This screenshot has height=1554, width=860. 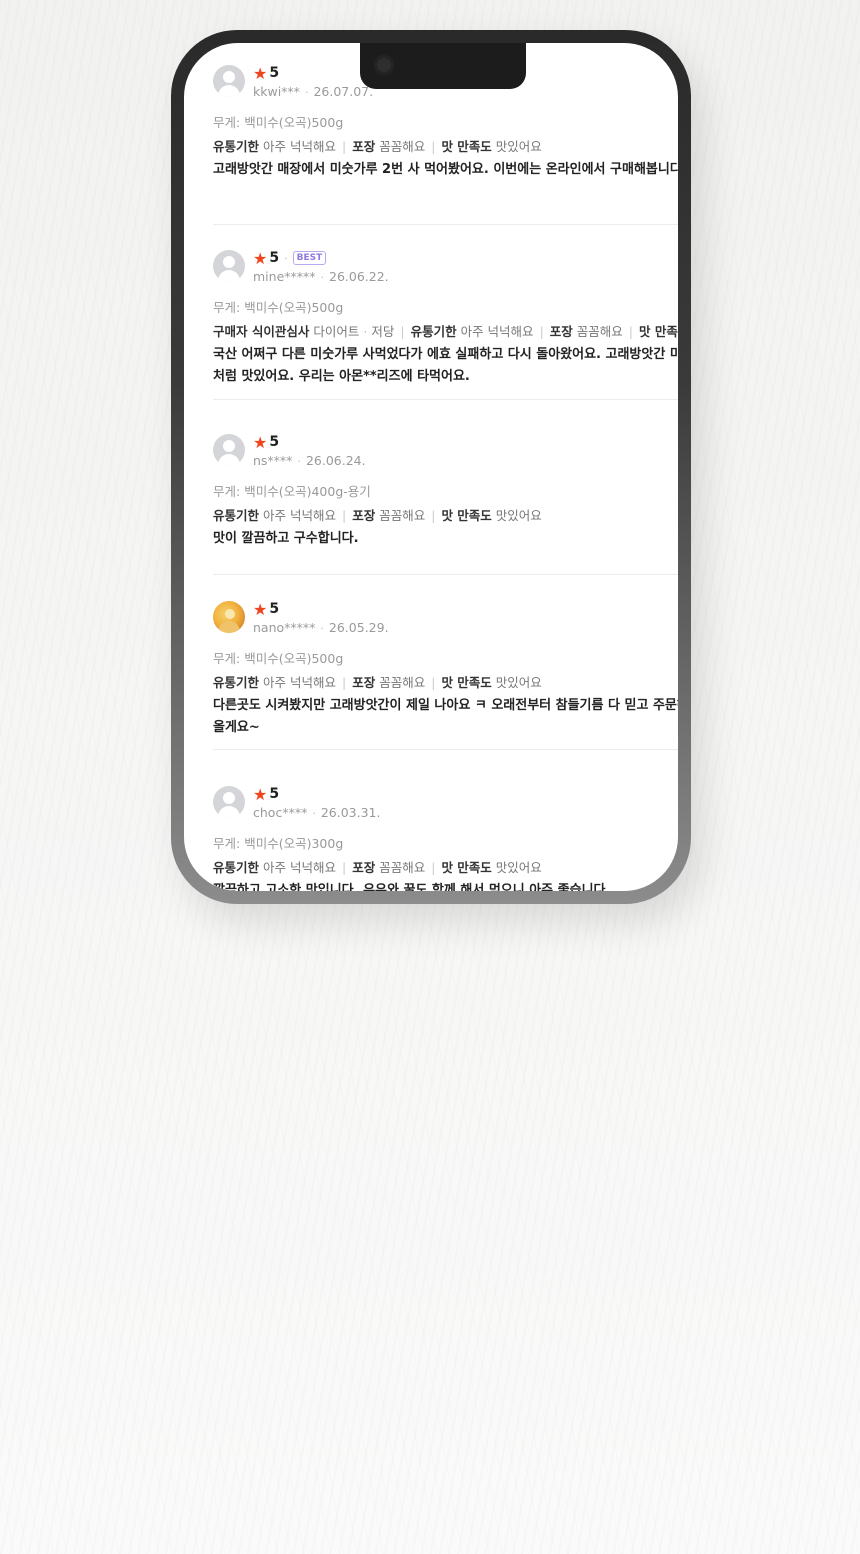 I want to click on review-header: ★ 5 nano***** · 26.05.29., so click(x=445, y=623).